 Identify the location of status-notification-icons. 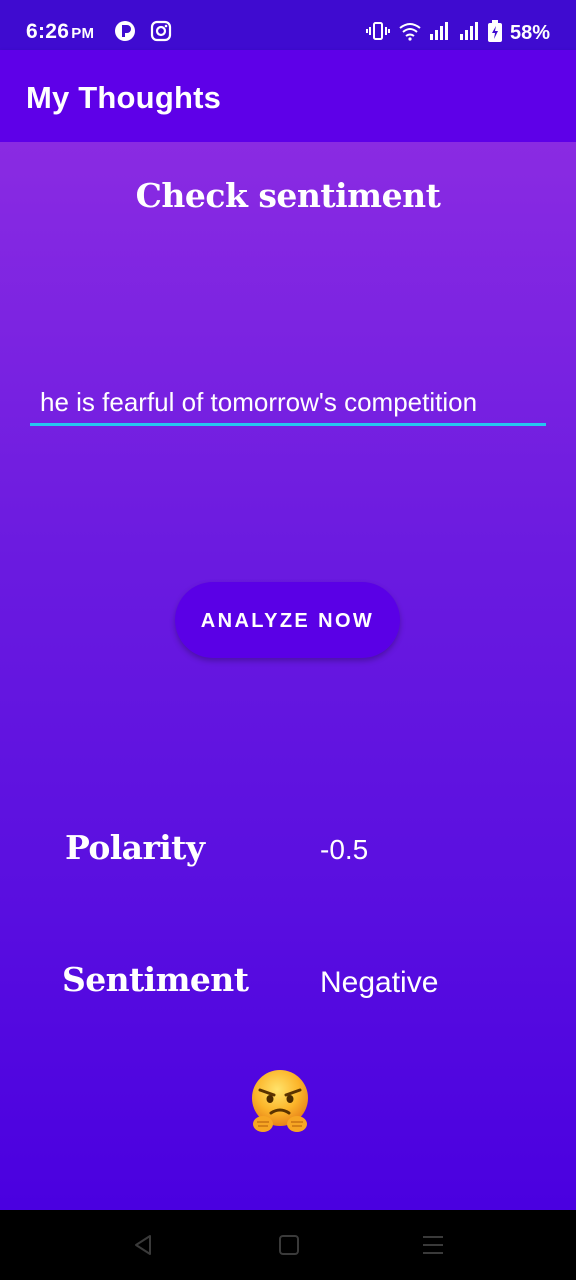
(143, 33).